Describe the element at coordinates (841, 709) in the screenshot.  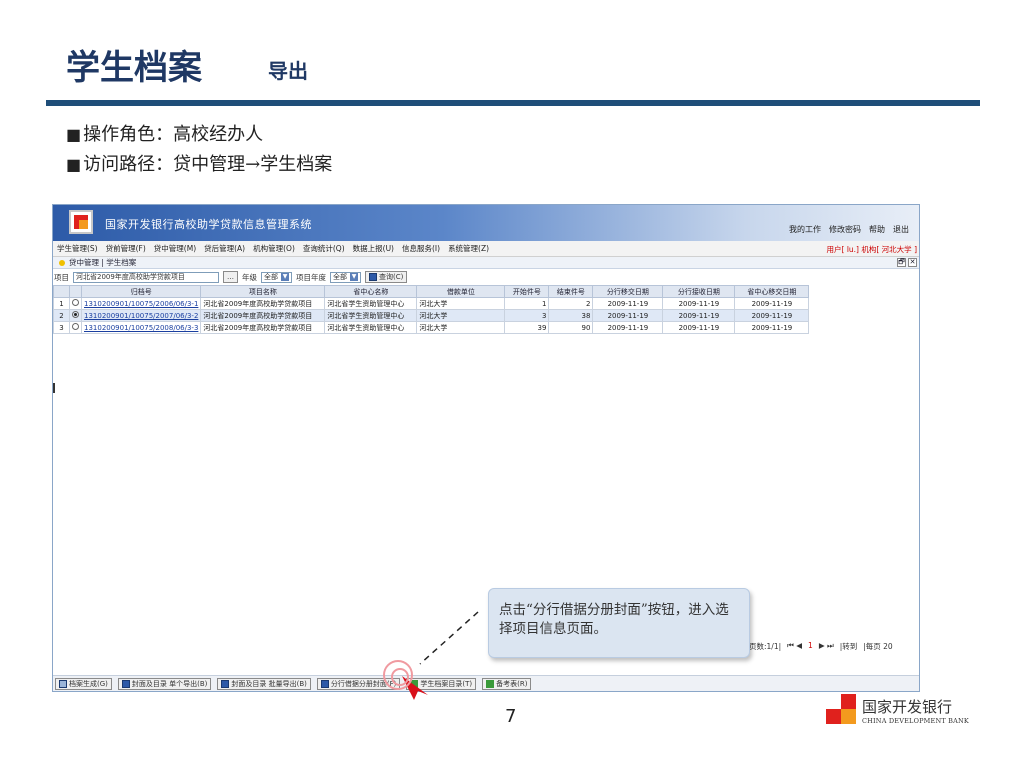
I see `cdb-logo-icon` at that location.